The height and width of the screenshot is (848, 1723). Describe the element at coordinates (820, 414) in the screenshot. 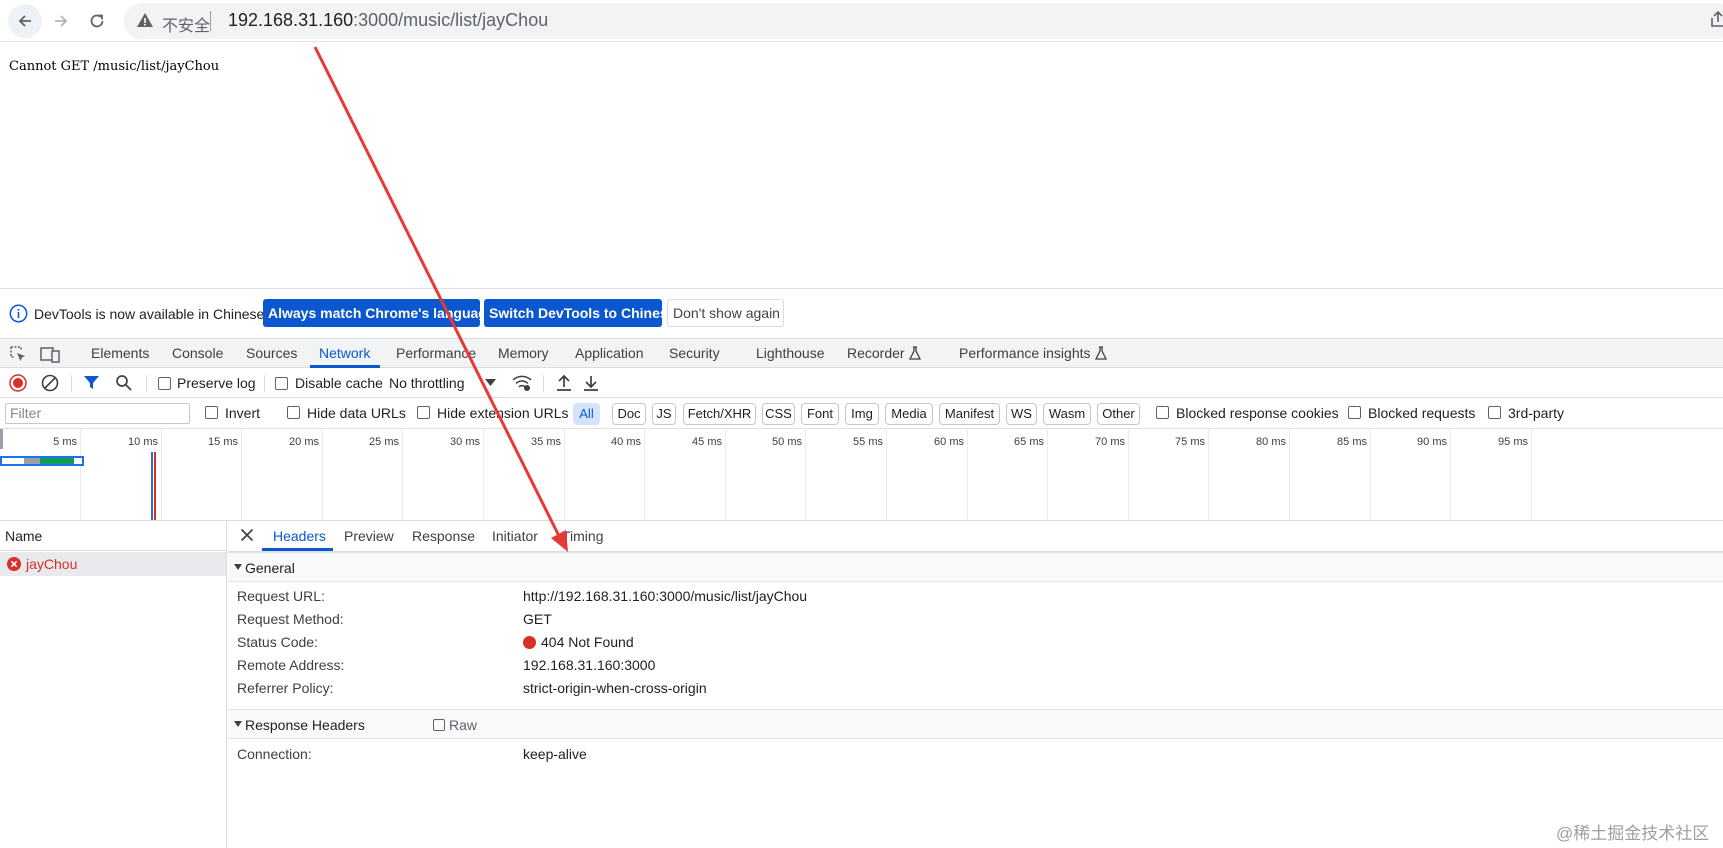

I see `type-filter-font: Font` at that location.